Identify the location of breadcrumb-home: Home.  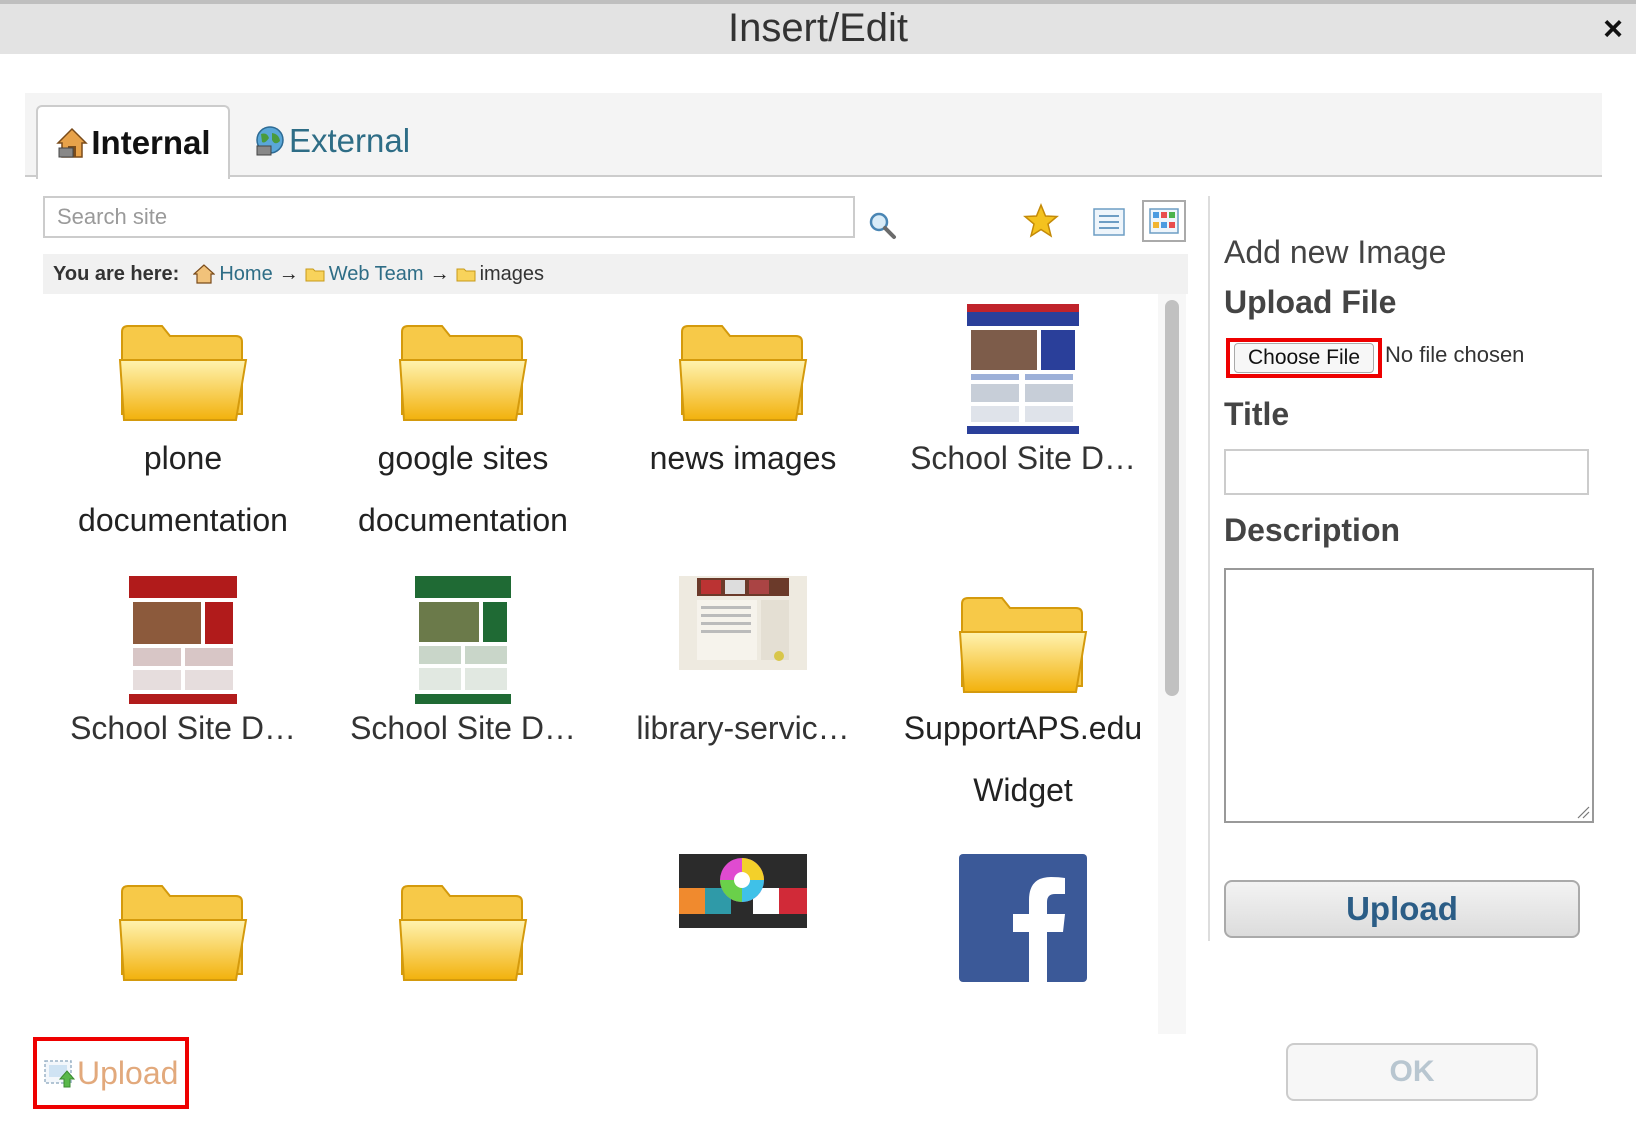
(245, 274).